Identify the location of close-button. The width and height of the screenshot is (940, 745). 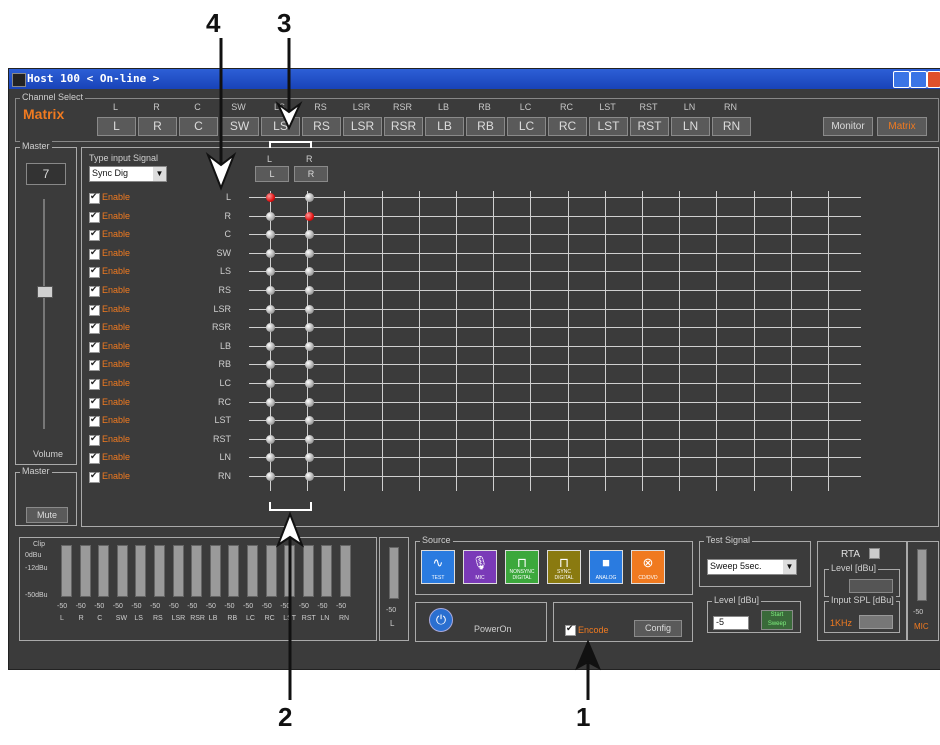
(933, 79).